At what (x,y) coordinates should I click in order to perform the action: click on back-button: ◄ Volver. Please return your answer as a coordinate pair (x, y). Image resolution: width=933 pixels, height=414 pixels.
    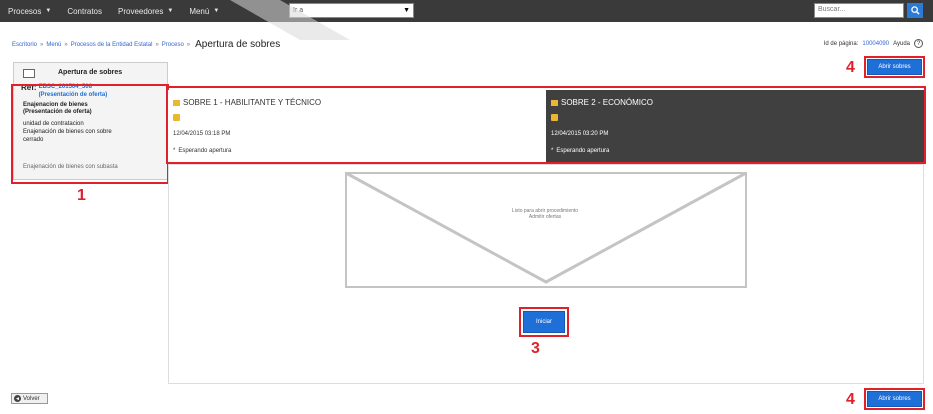
    Looking at the image, I should click on (29, 398).